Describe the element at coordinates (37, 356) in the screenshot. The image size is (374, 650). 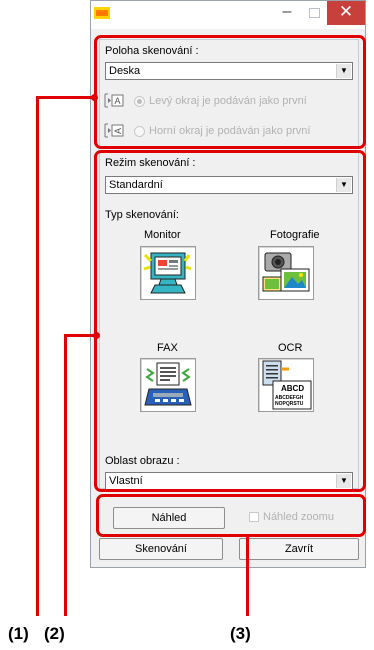
I see `callout-line-1-vertical` at that location.